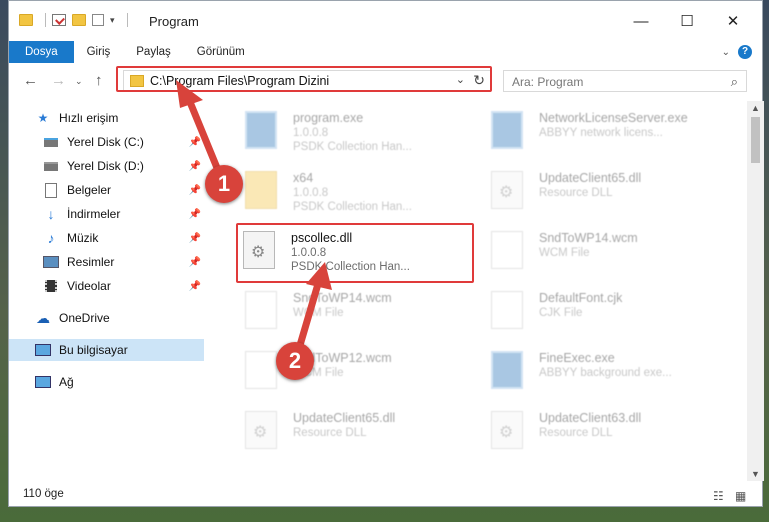 This screenshot has height=522, width=769. I want to click on callout-step-1: 1, so click(224, 184).